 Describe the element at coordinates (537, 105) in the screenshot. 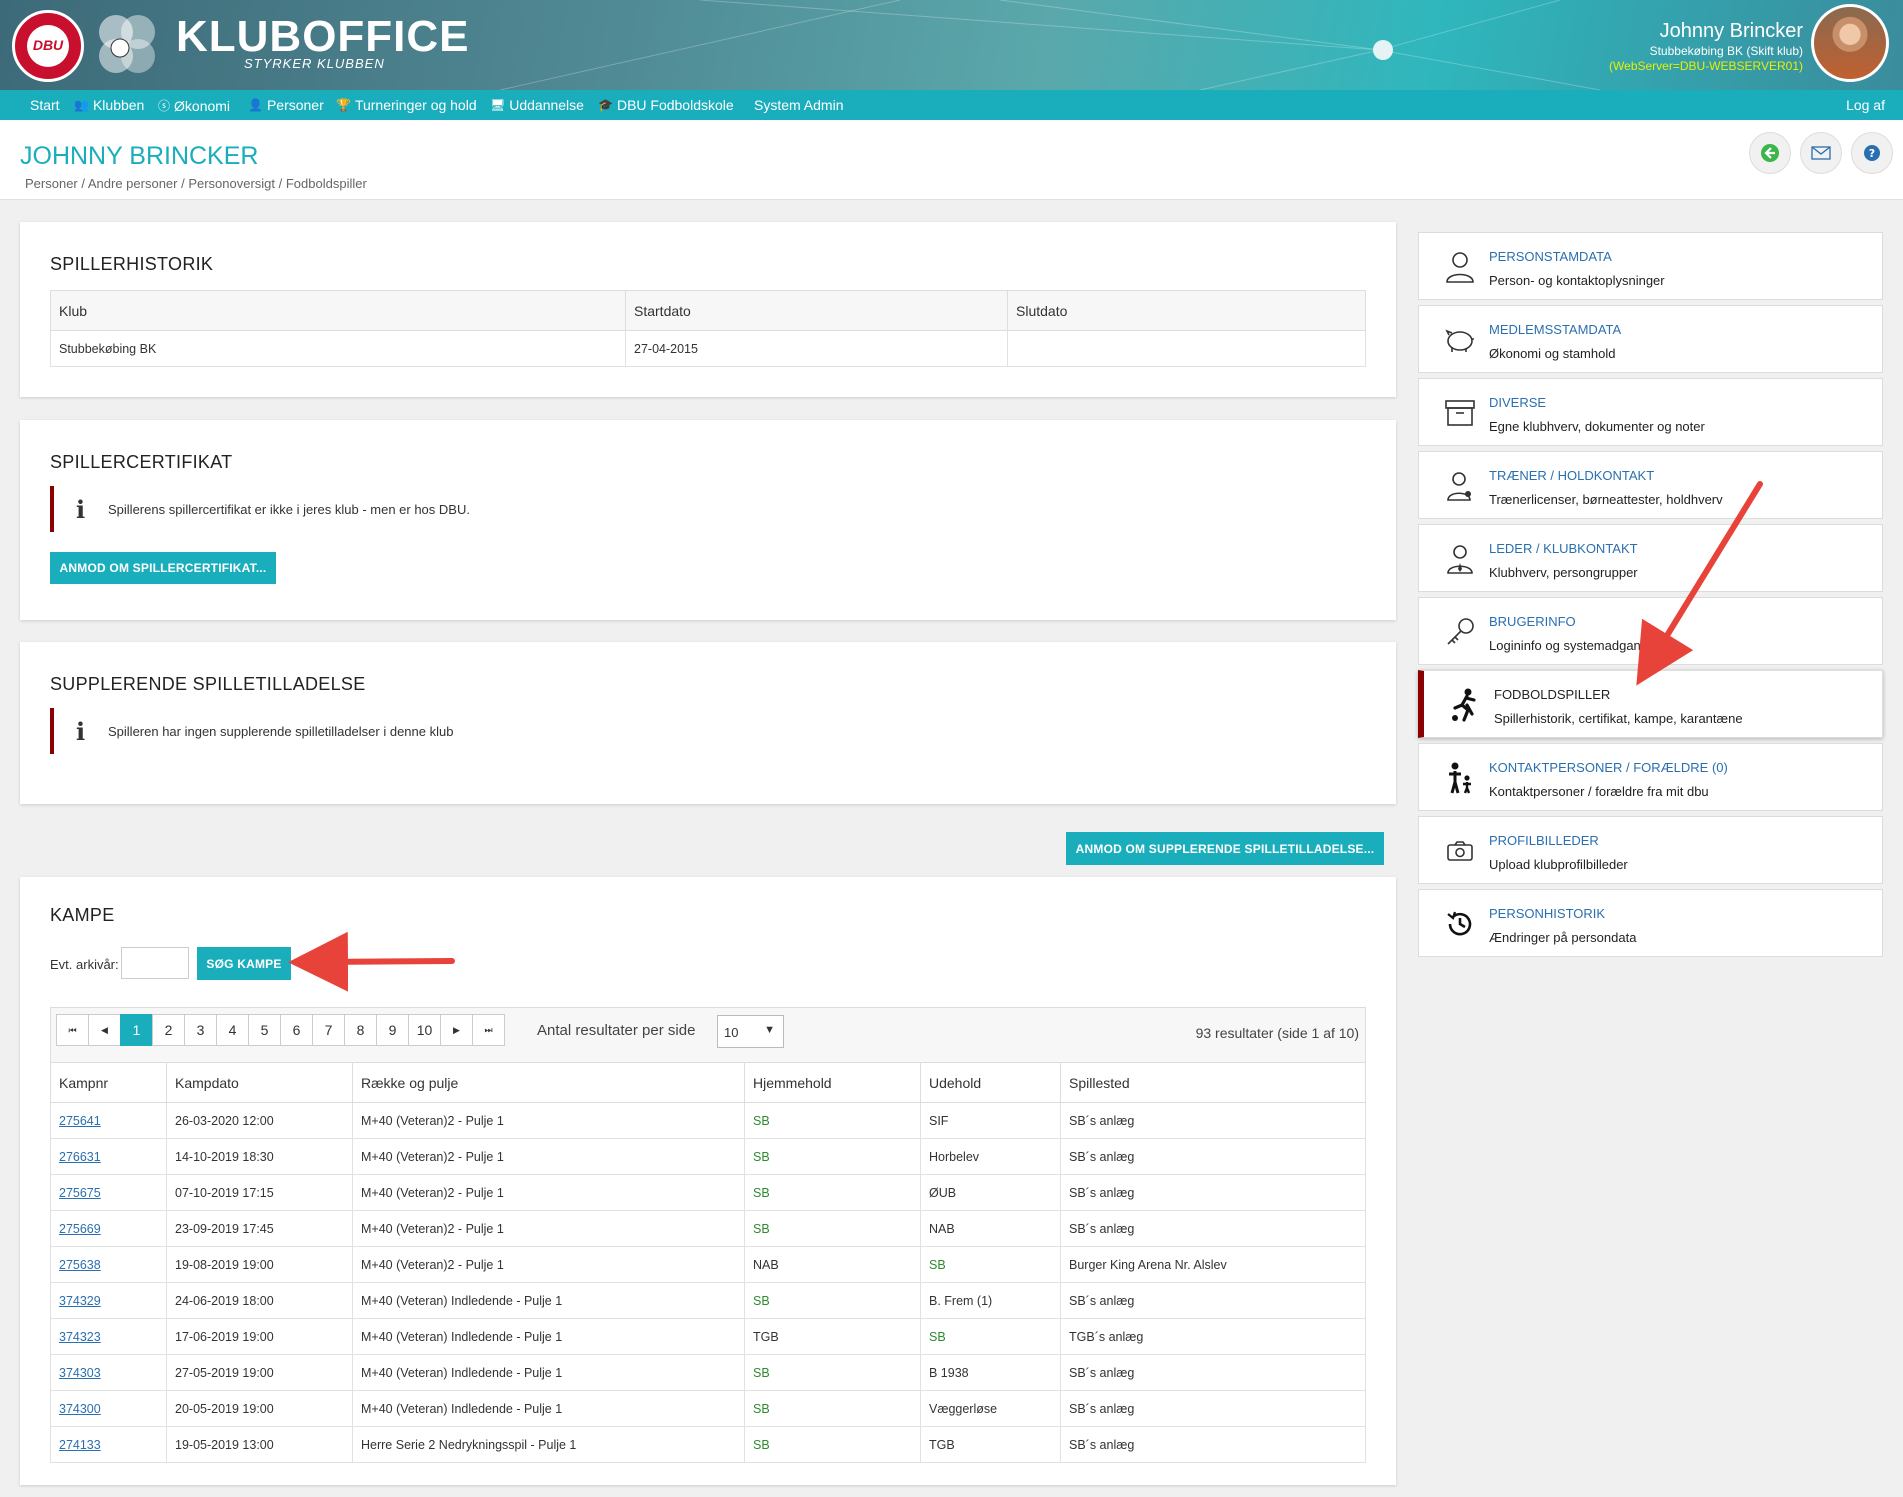

I see `nav-uddannelse: 🖥 Uddannelse` at that location.